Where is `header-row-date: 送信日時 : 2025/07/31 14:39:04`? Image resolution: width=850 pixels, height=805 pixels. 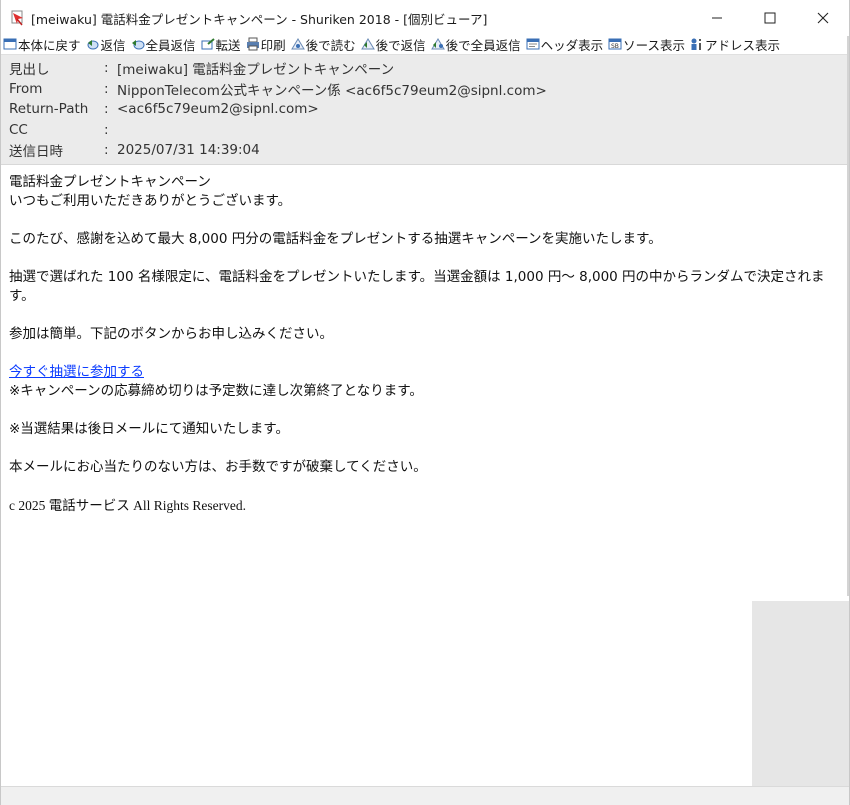 header-row-date: 送信日時 : 2025/07/31 14:39:04 is located at coordinates (429, 150).